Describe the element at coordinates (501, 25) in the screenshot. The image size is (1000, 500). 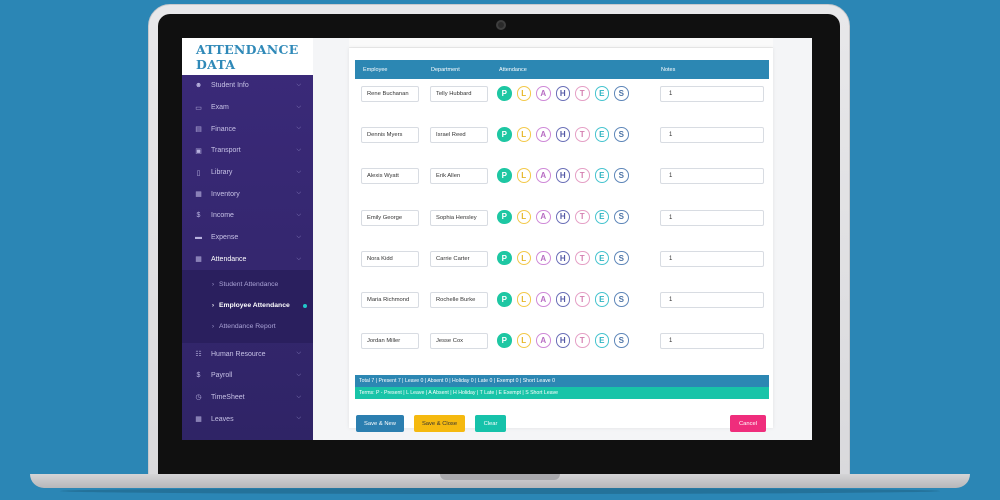
I see `camera-icon` at that location.